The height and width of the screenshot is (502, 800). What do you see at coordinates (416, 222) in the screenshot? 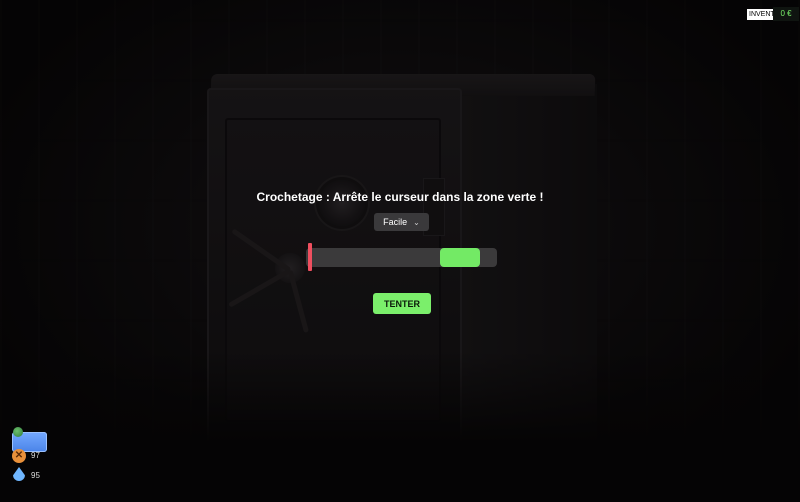
I see `chevron-down-icon: ⌄` at bounding box center [416, 222].